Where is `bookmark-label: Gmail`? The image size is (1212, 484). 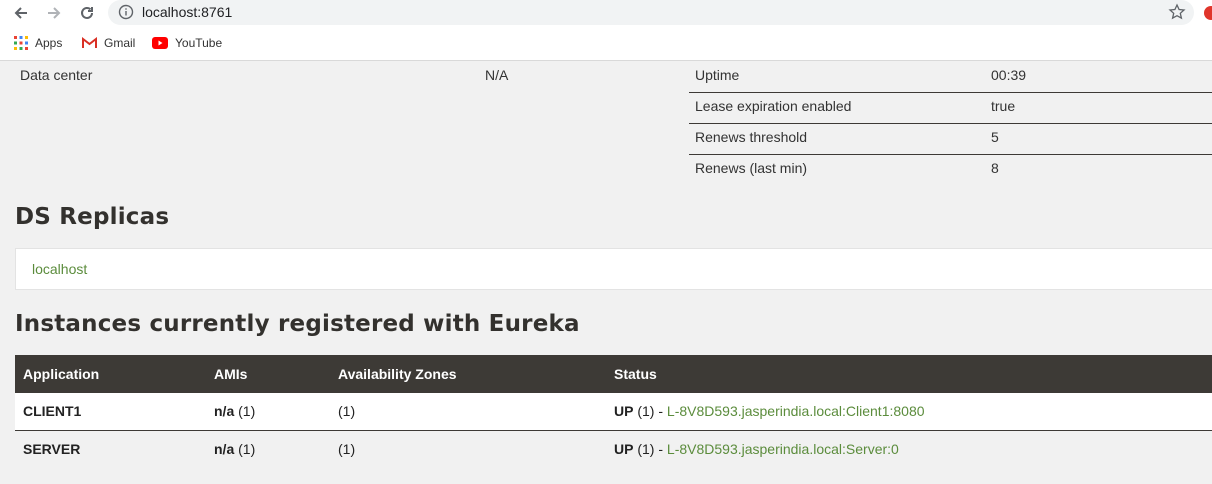 bookmark-label: Gmail is located at coordinates (120, 43).